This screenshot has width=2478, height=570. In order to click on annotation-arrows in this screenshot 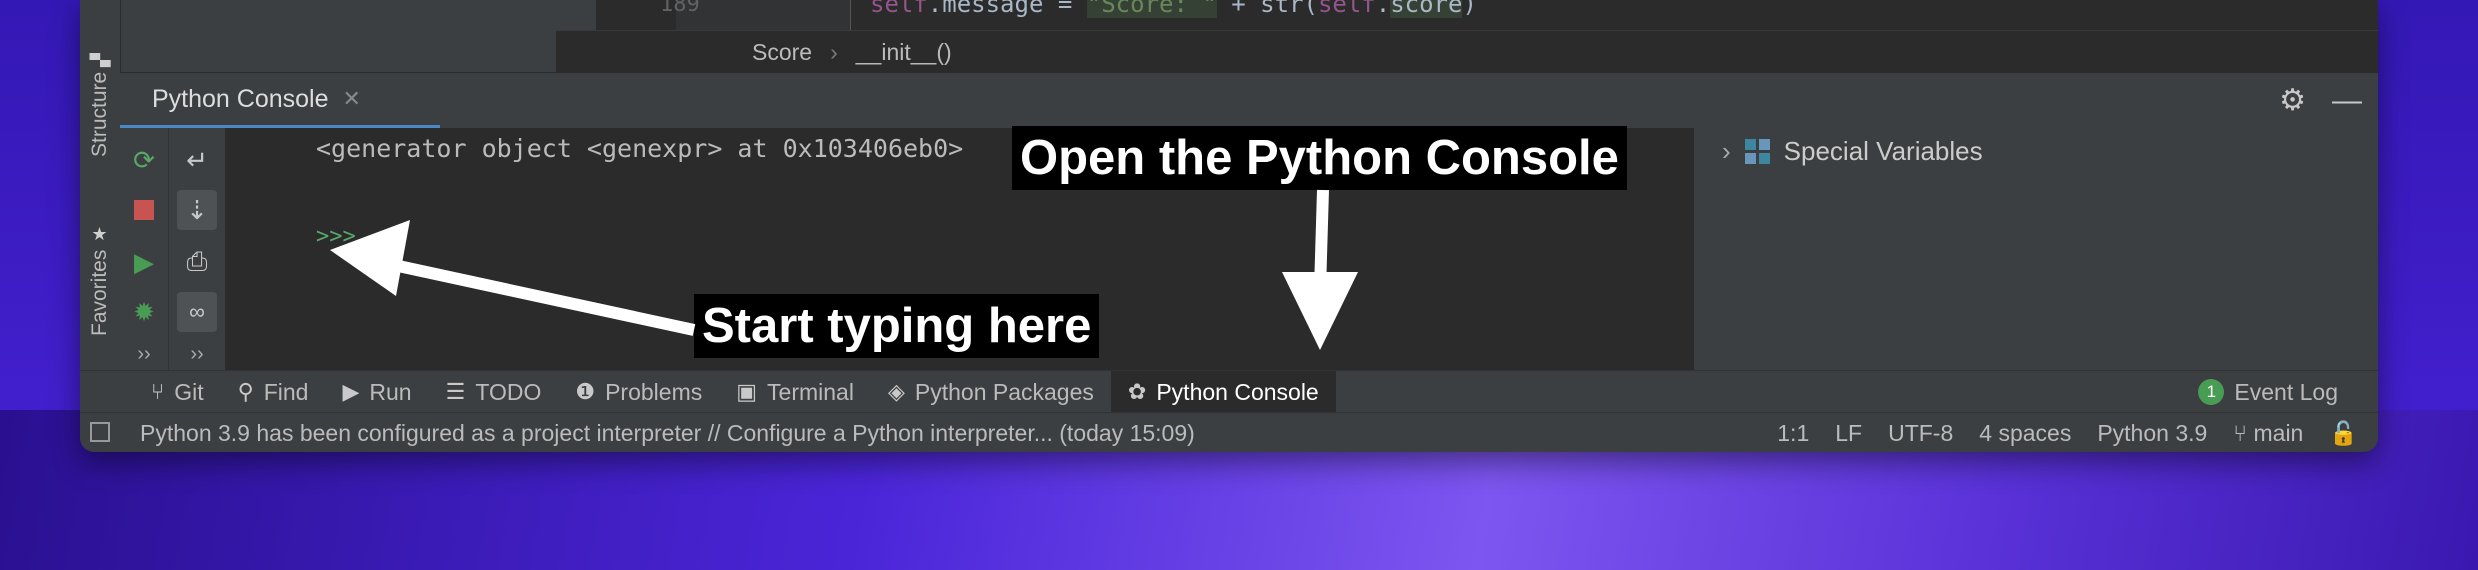, I will do `click(844, 269)`.